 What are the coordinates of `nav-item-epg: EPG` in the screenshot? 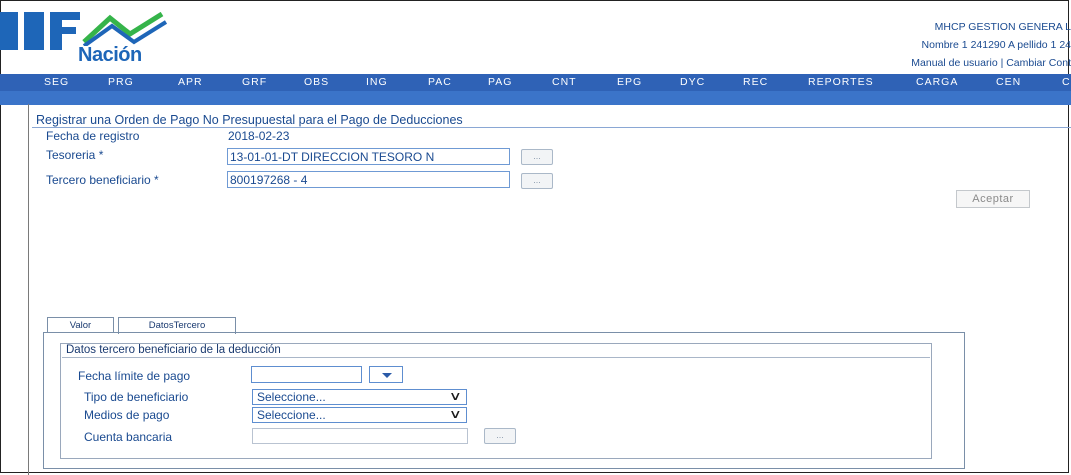 It's located at (629, 82).